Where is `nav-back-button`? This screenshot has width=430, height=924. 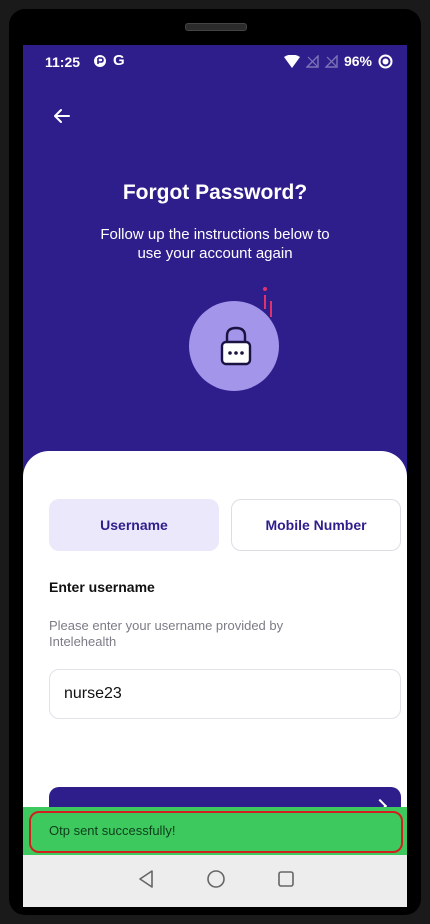
nav-back-button is located at coordinates (146, 881).